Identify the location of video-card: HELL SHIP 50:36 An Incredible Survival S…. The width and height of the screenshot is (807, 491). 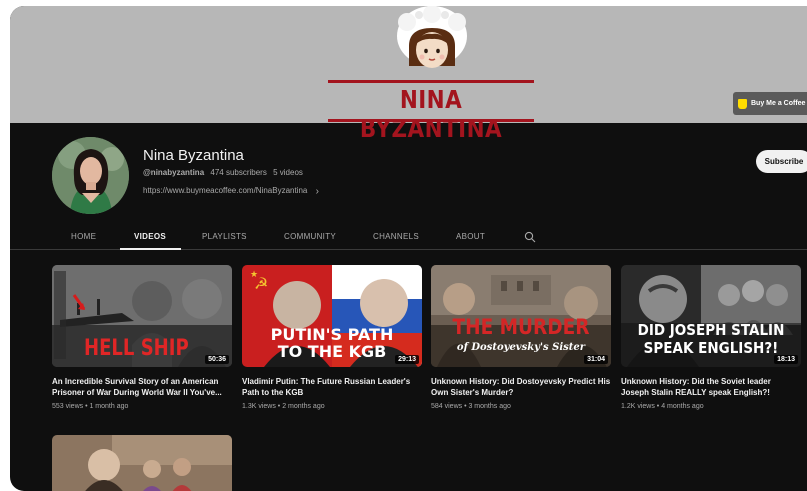
(142, 340).